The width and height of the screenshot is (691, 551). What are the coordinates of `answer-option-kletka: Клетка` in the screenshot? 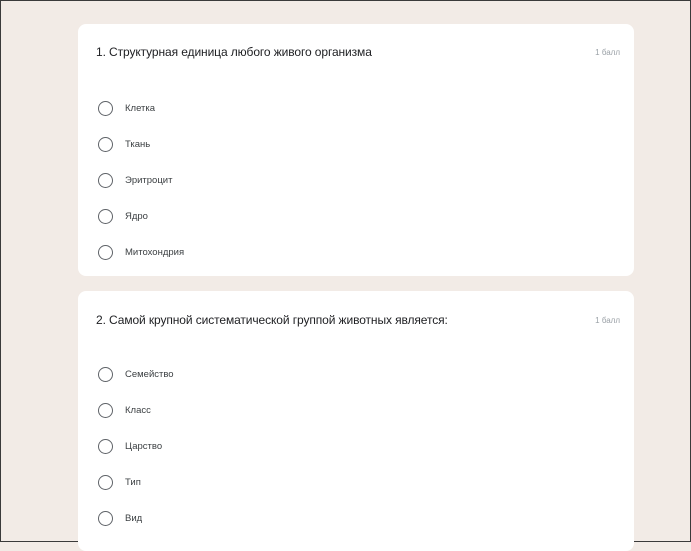 It's located at (141, 108).